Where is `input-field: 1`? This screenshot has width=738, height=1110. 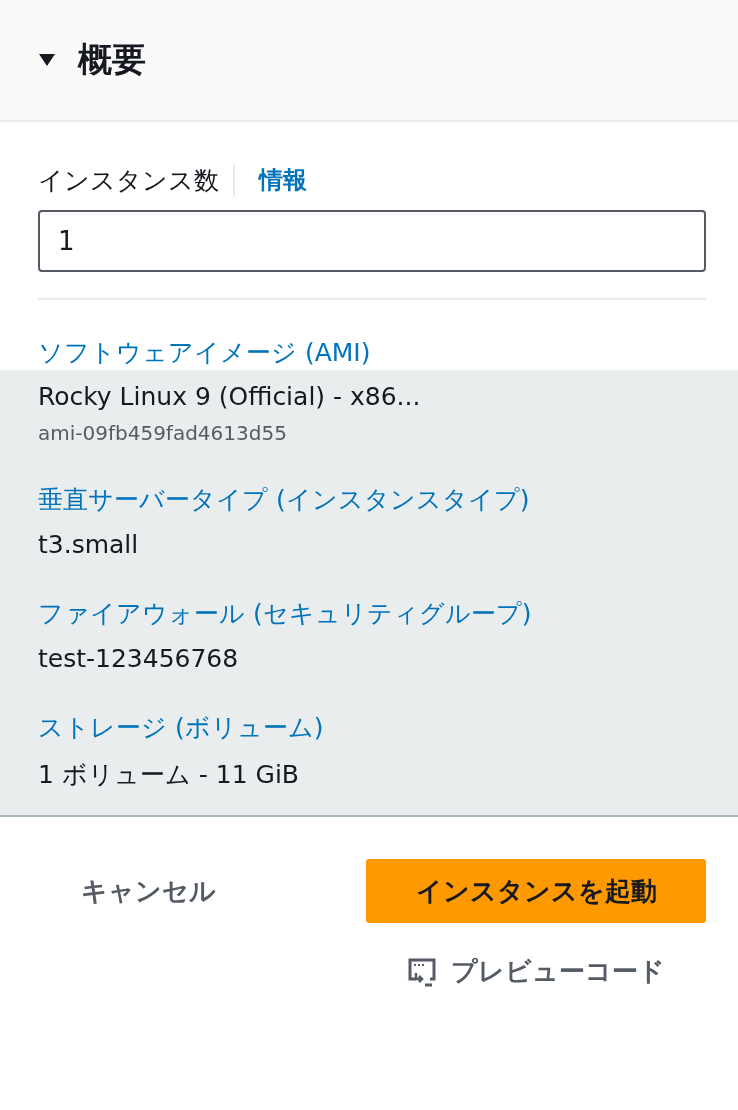 input-field: 1 is located at coordinates (372, 241).